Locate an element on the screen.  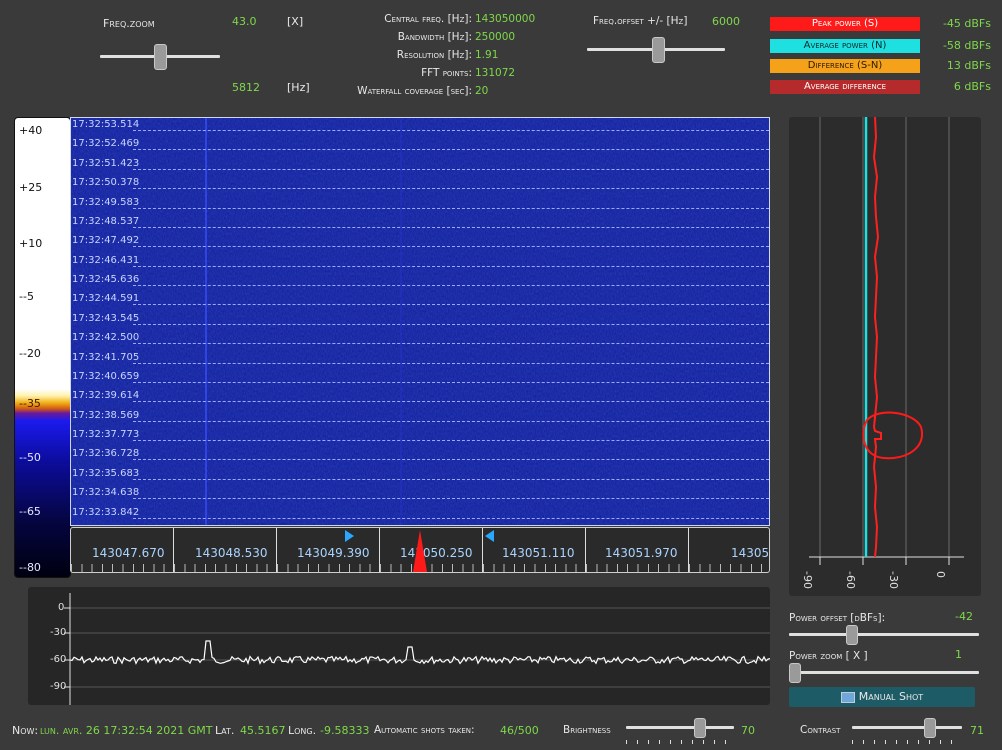
center-freq-marker is located at coordinates (420, 551).